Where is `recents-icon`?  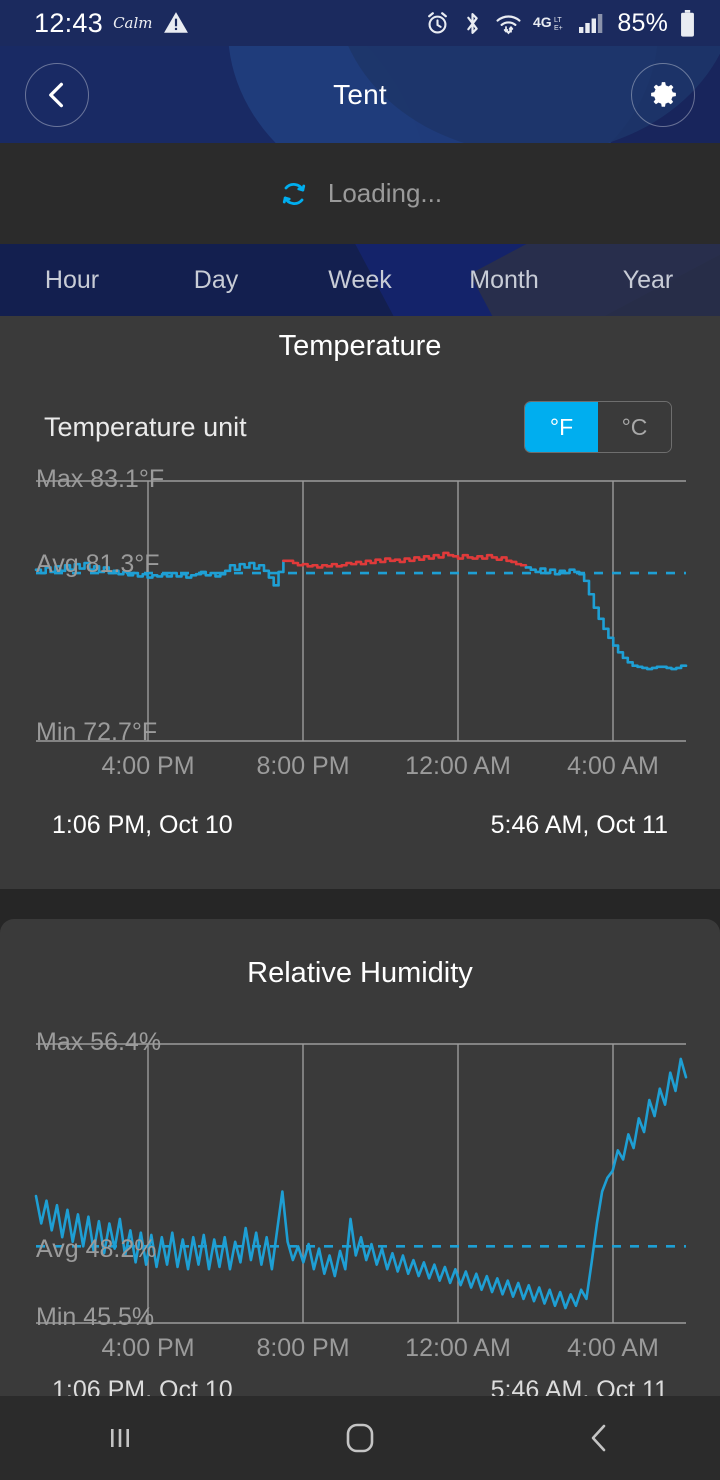 recents-icon is located at coordinates (120, 1438).